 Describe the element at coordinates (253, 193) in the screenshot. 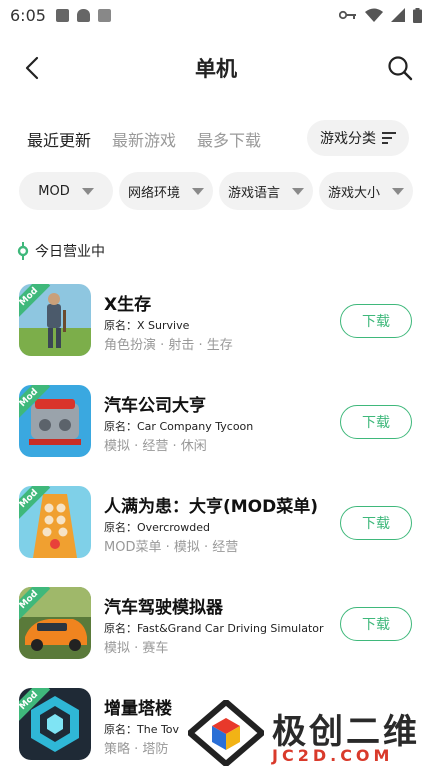

I see `filter-language-label: 游戏语言` at that location.